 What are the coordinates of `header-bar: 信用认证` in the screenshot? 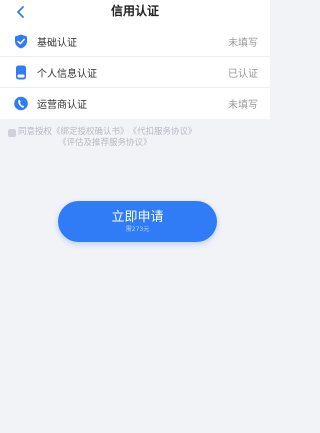 It's located at (135, 13).